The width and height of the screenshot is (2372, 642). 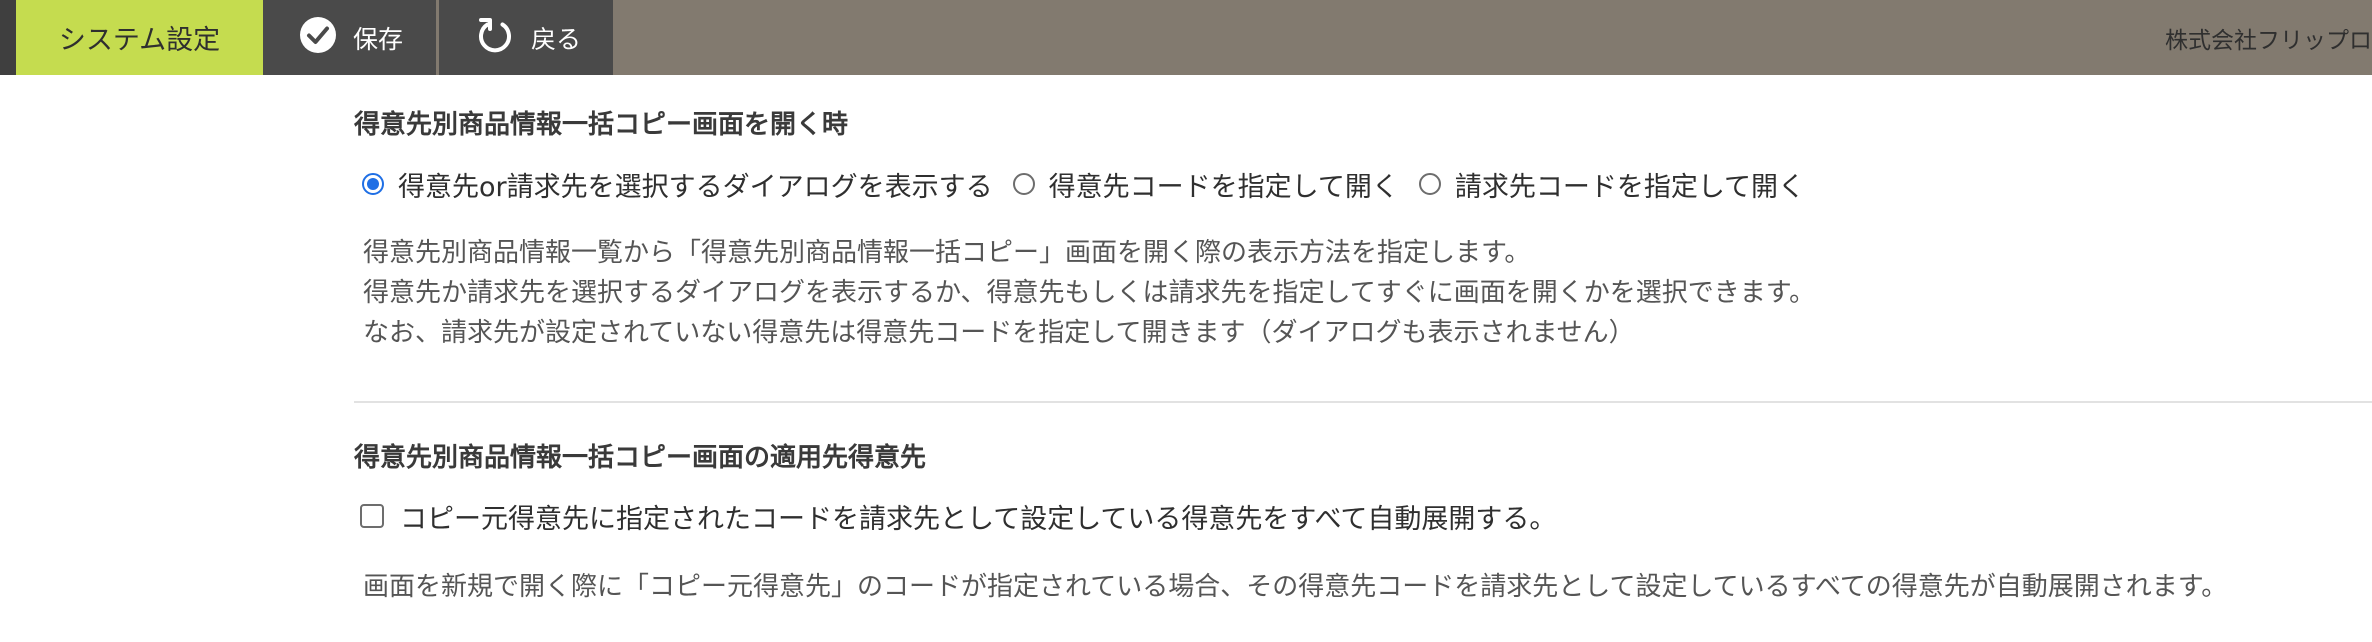 What do you see at coordinates (1224, 184) in the screenshot?
I see `radio-customer-code-label: 得意先コードを指定して開く` at bounding box center [1224, 184].